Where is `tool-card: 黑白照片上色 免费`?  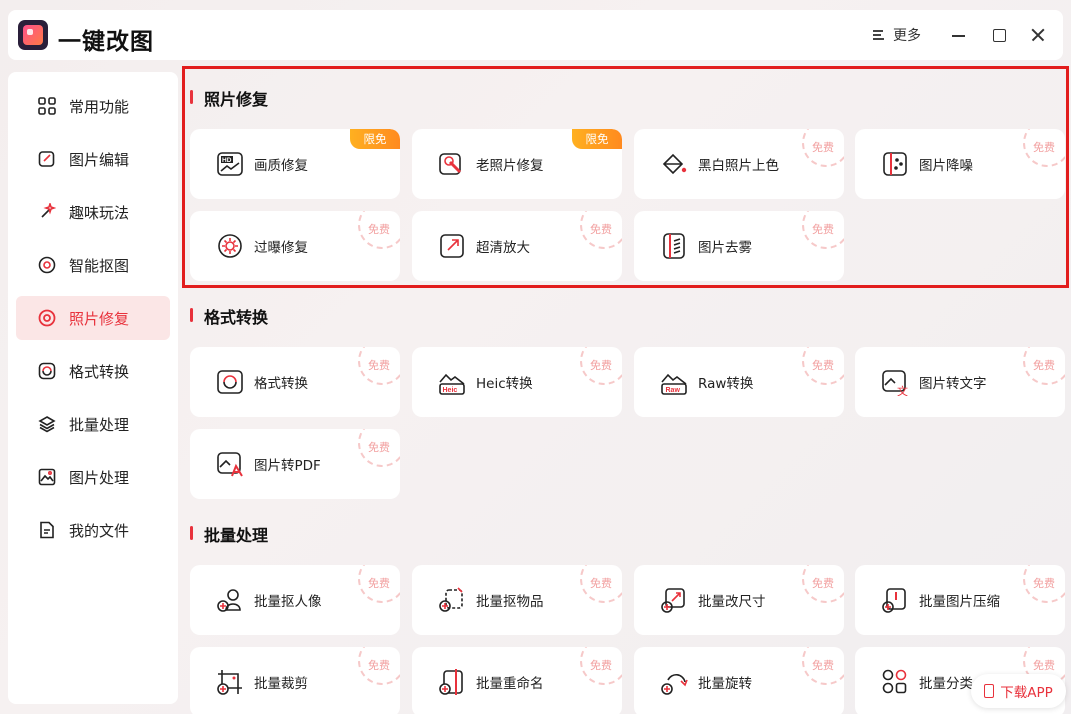
tool-card: 黑白照片上色 免费 is located at coordinates (739, 164).